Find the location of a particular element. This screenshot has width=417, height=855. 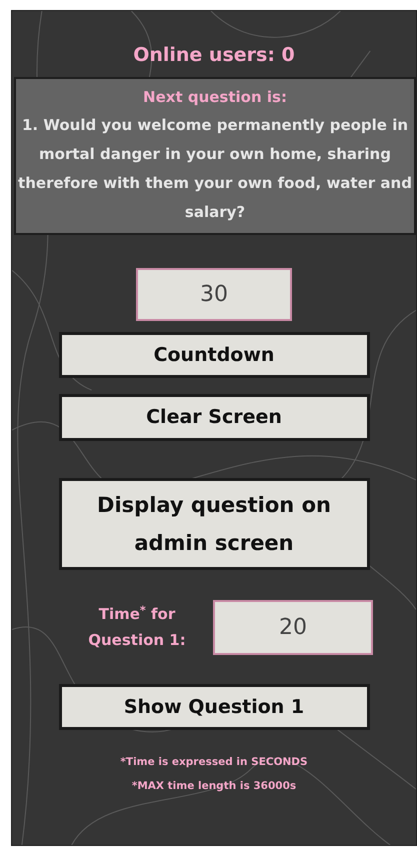

action-button: Clear Screen is located at coordinates (214, 417).